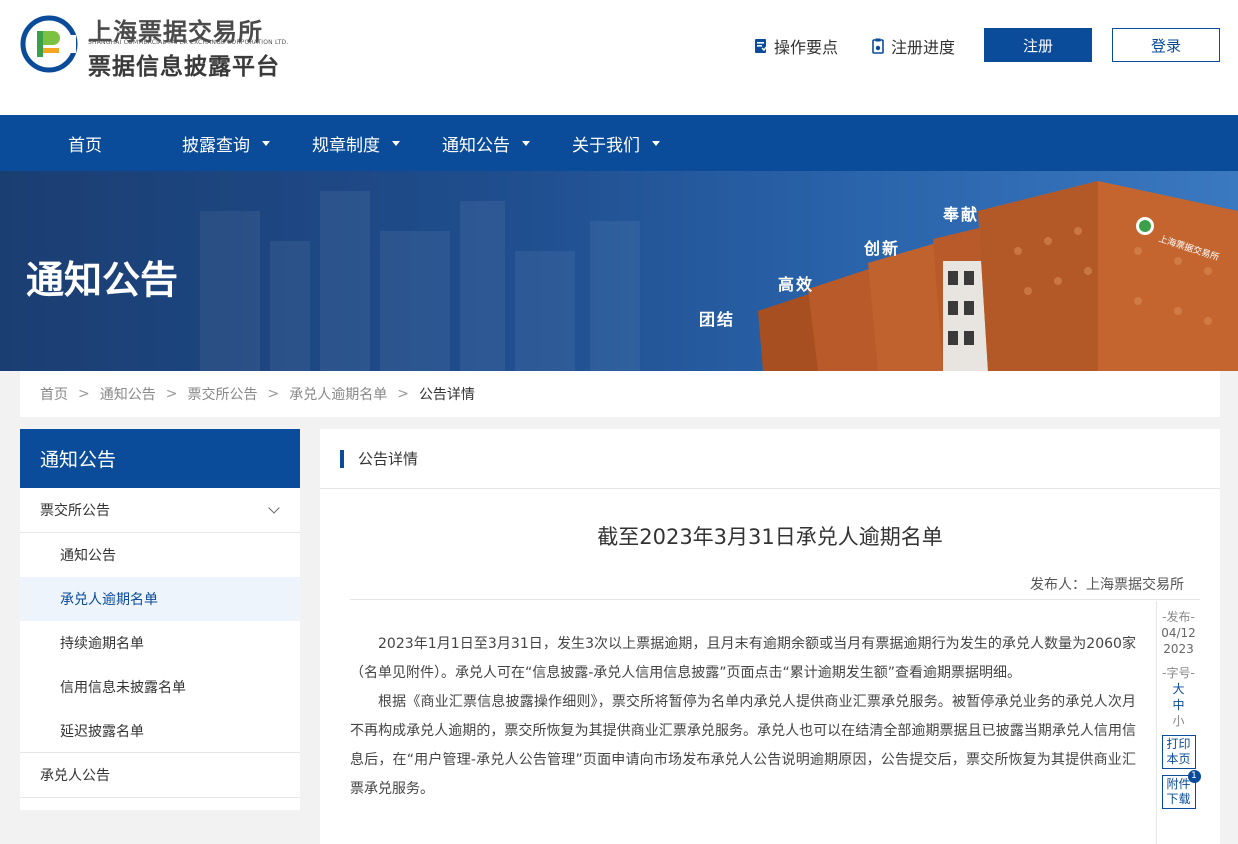 Image resolution: width=1238 pixels, height=844 pixels. What do you see at coordinates (1178, 791) in the screenshot?
I see `attachment-label: 附件下载` at bounding box center [1178, 791].